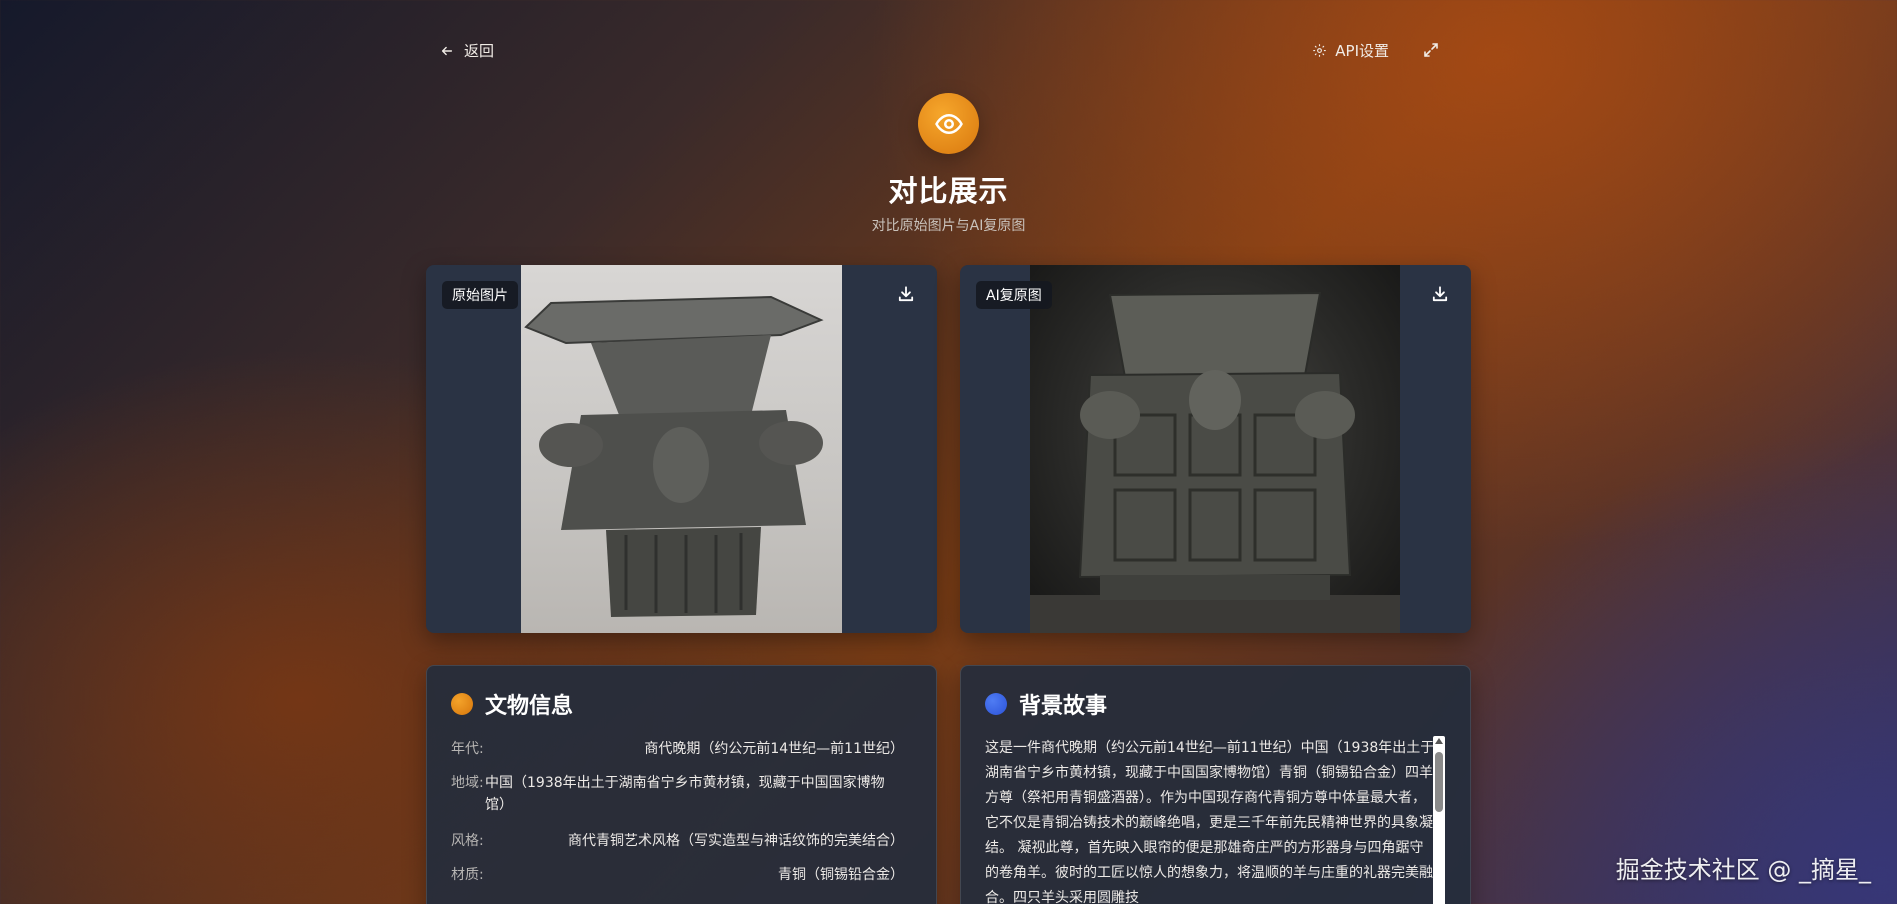 Image resolution: width=1897 pixels, height=904 pixels. What do you see at coordinates (674, 456) in the screenshot?
I see `bronze-vessel-original-illustration` at bounding box center [674, 456].